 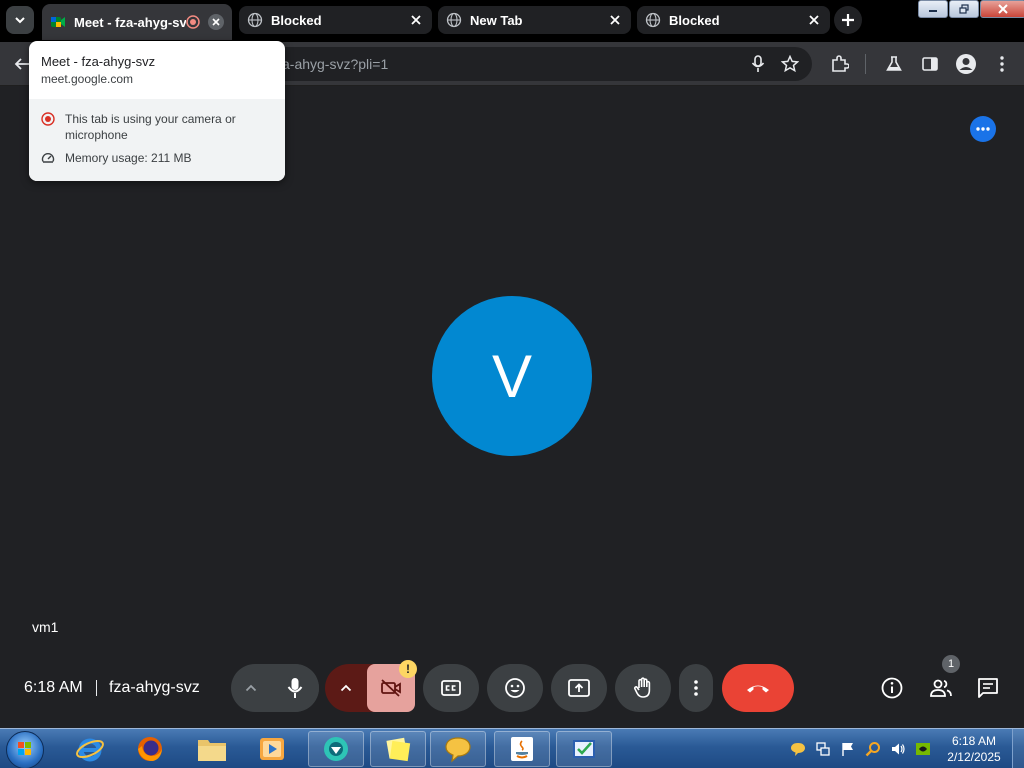 I want to click on end-call-icon, so click(x=758, y=689).